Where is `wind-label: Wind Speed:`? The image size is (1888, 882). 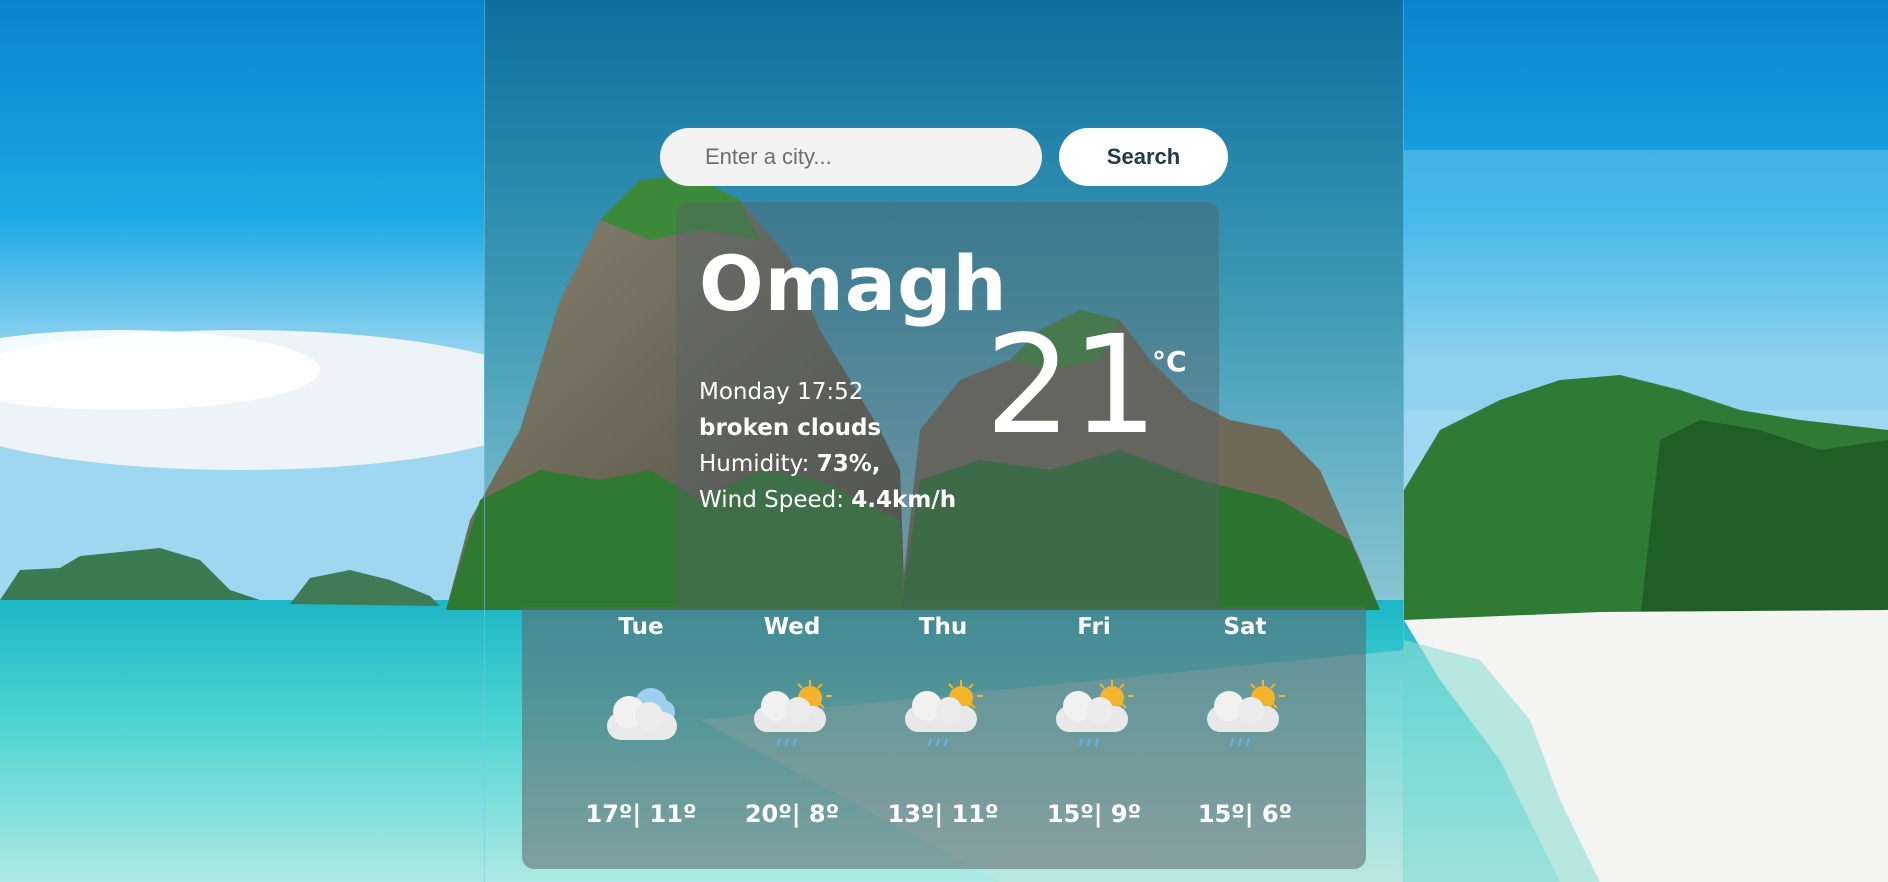
wind-label: Wind Speed: is located at coordinates (775, 500).